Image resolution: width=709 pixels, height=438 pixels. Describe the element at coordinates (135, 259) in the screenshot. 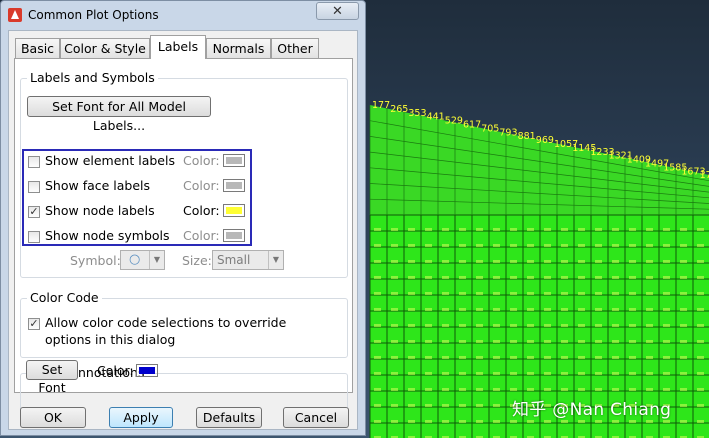

I see `symbol-circle-icon: ○` at that location.